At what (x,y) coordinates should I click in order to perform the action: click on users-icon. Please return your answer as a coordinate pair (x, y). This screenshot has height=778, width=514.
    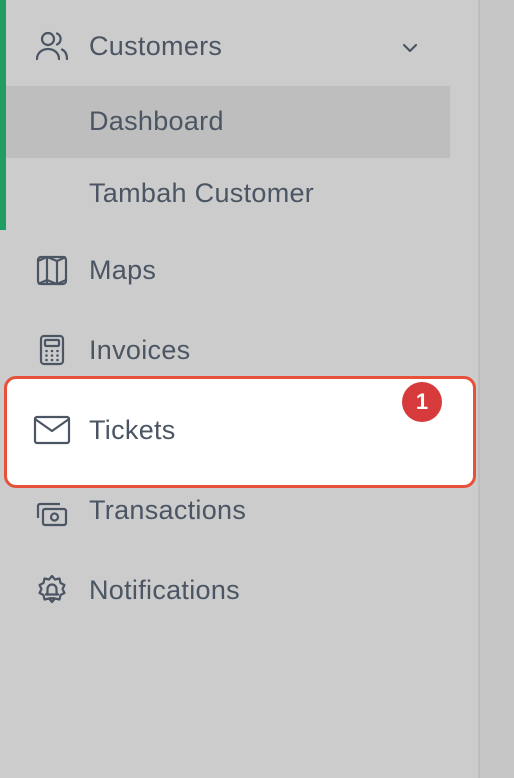
    Looking at the image, I should click on (52, 46).